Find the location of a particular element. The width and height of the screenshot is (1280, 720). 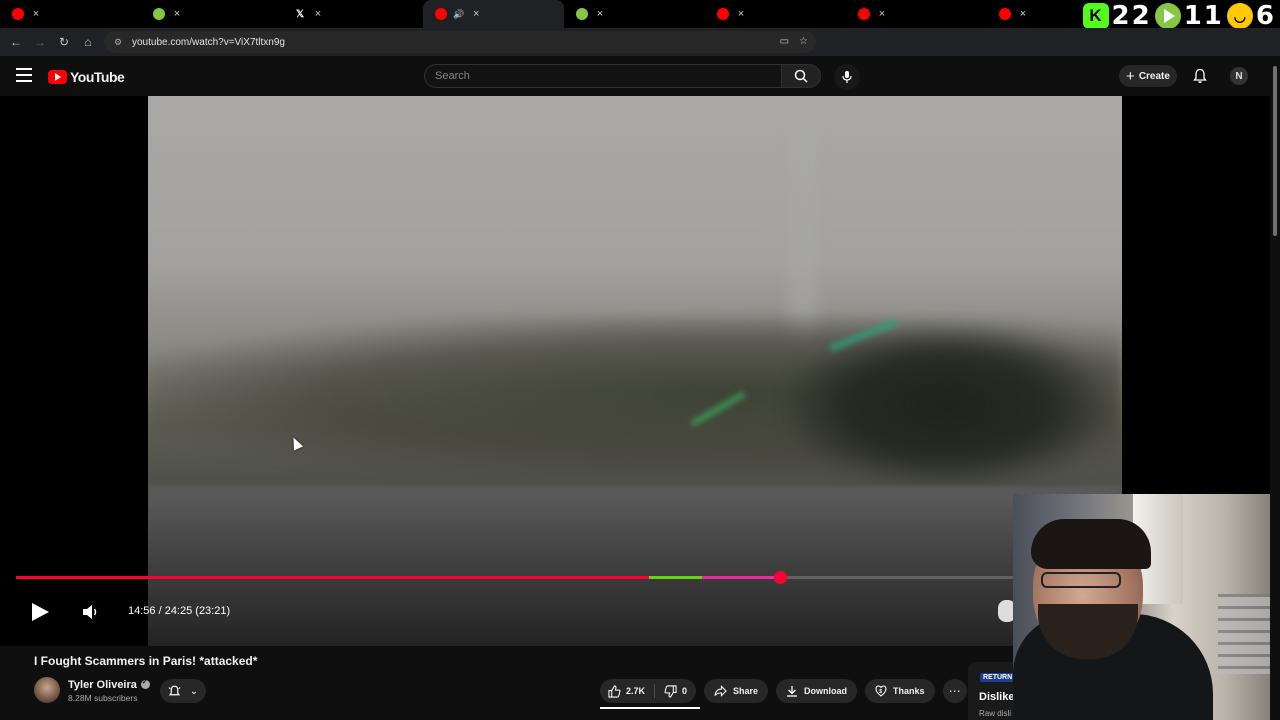

bookmark-star-icon: ☆ is located at coordinates (803, 41).